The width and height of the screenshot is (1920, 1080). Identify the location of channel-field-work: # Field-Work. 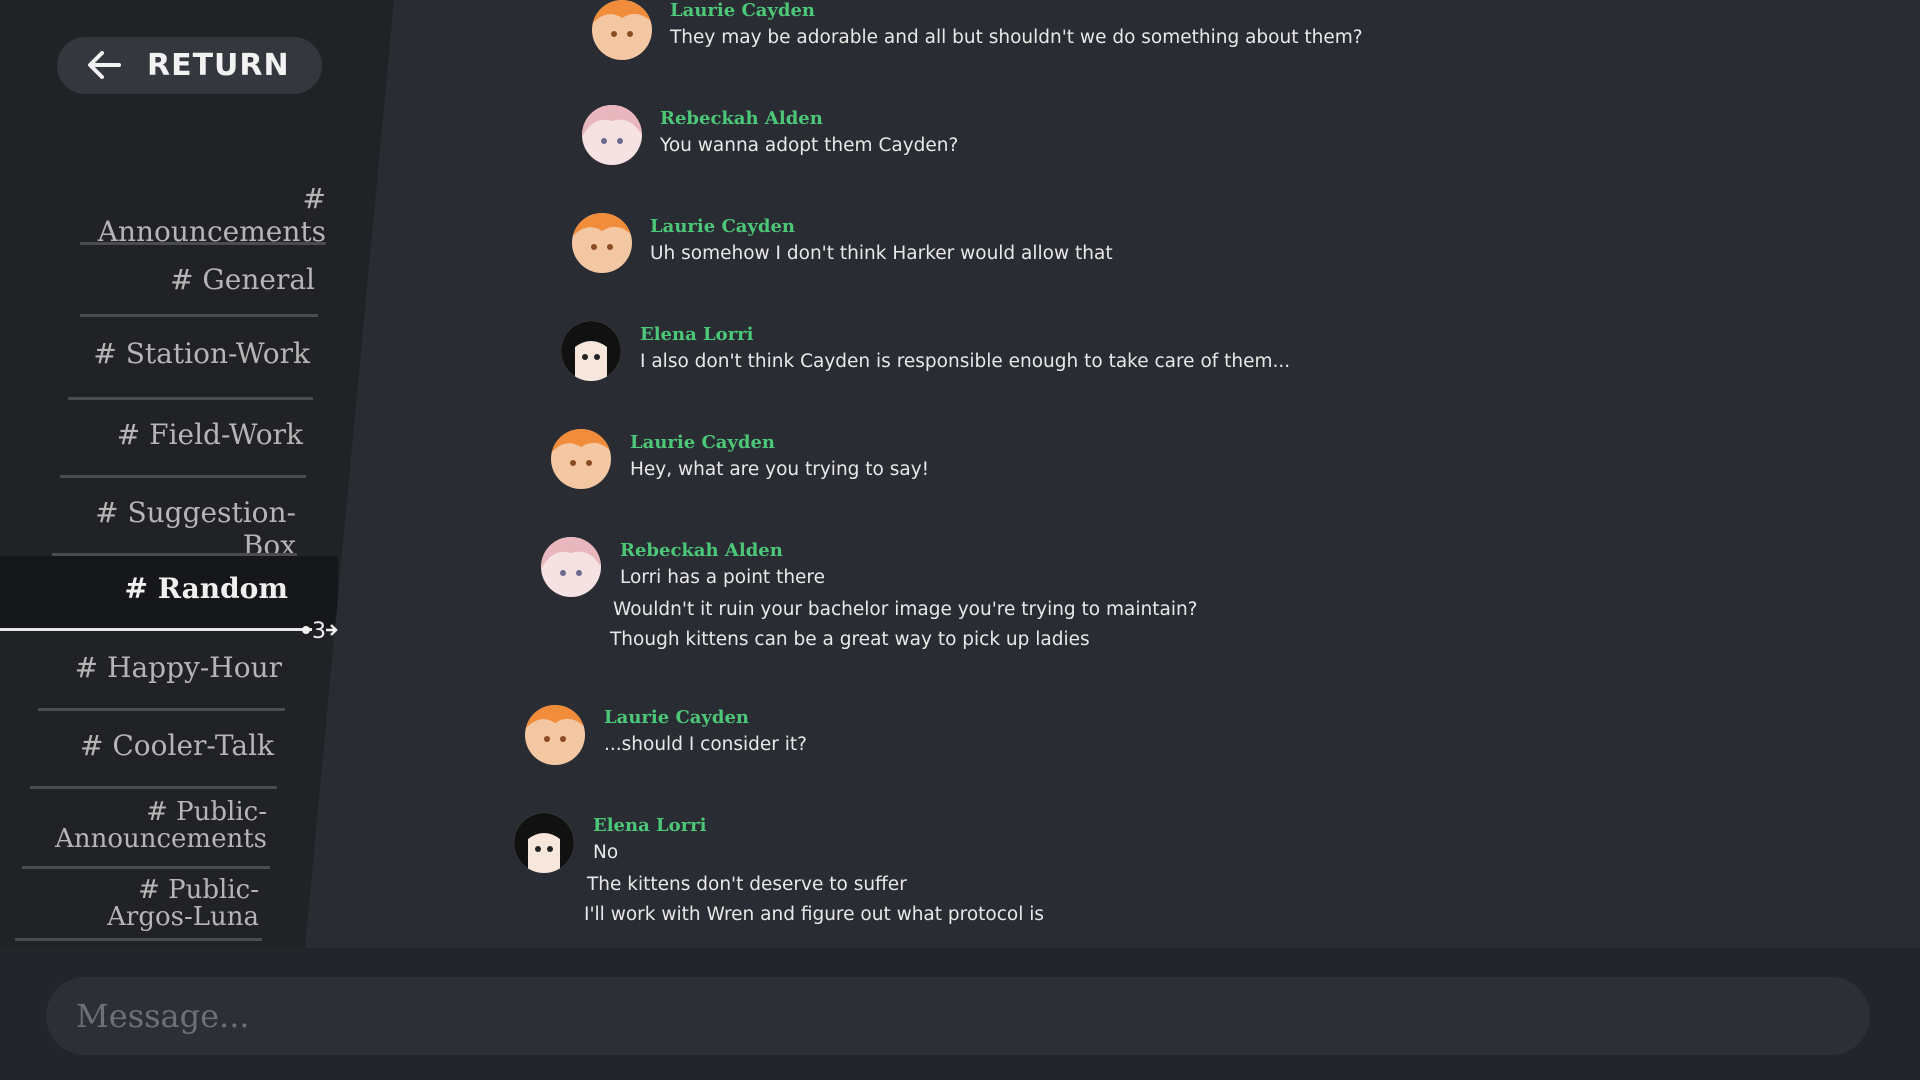
(183, 439).